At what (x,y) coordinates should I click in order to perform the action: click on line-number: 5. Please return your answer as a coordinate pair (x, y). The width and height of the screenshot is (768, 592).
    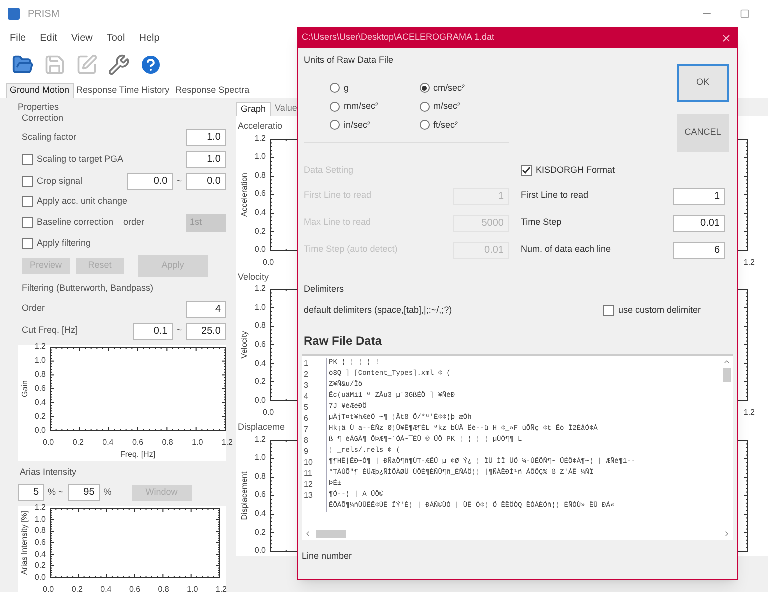
    Looking at the image, I should click on (306, 407).